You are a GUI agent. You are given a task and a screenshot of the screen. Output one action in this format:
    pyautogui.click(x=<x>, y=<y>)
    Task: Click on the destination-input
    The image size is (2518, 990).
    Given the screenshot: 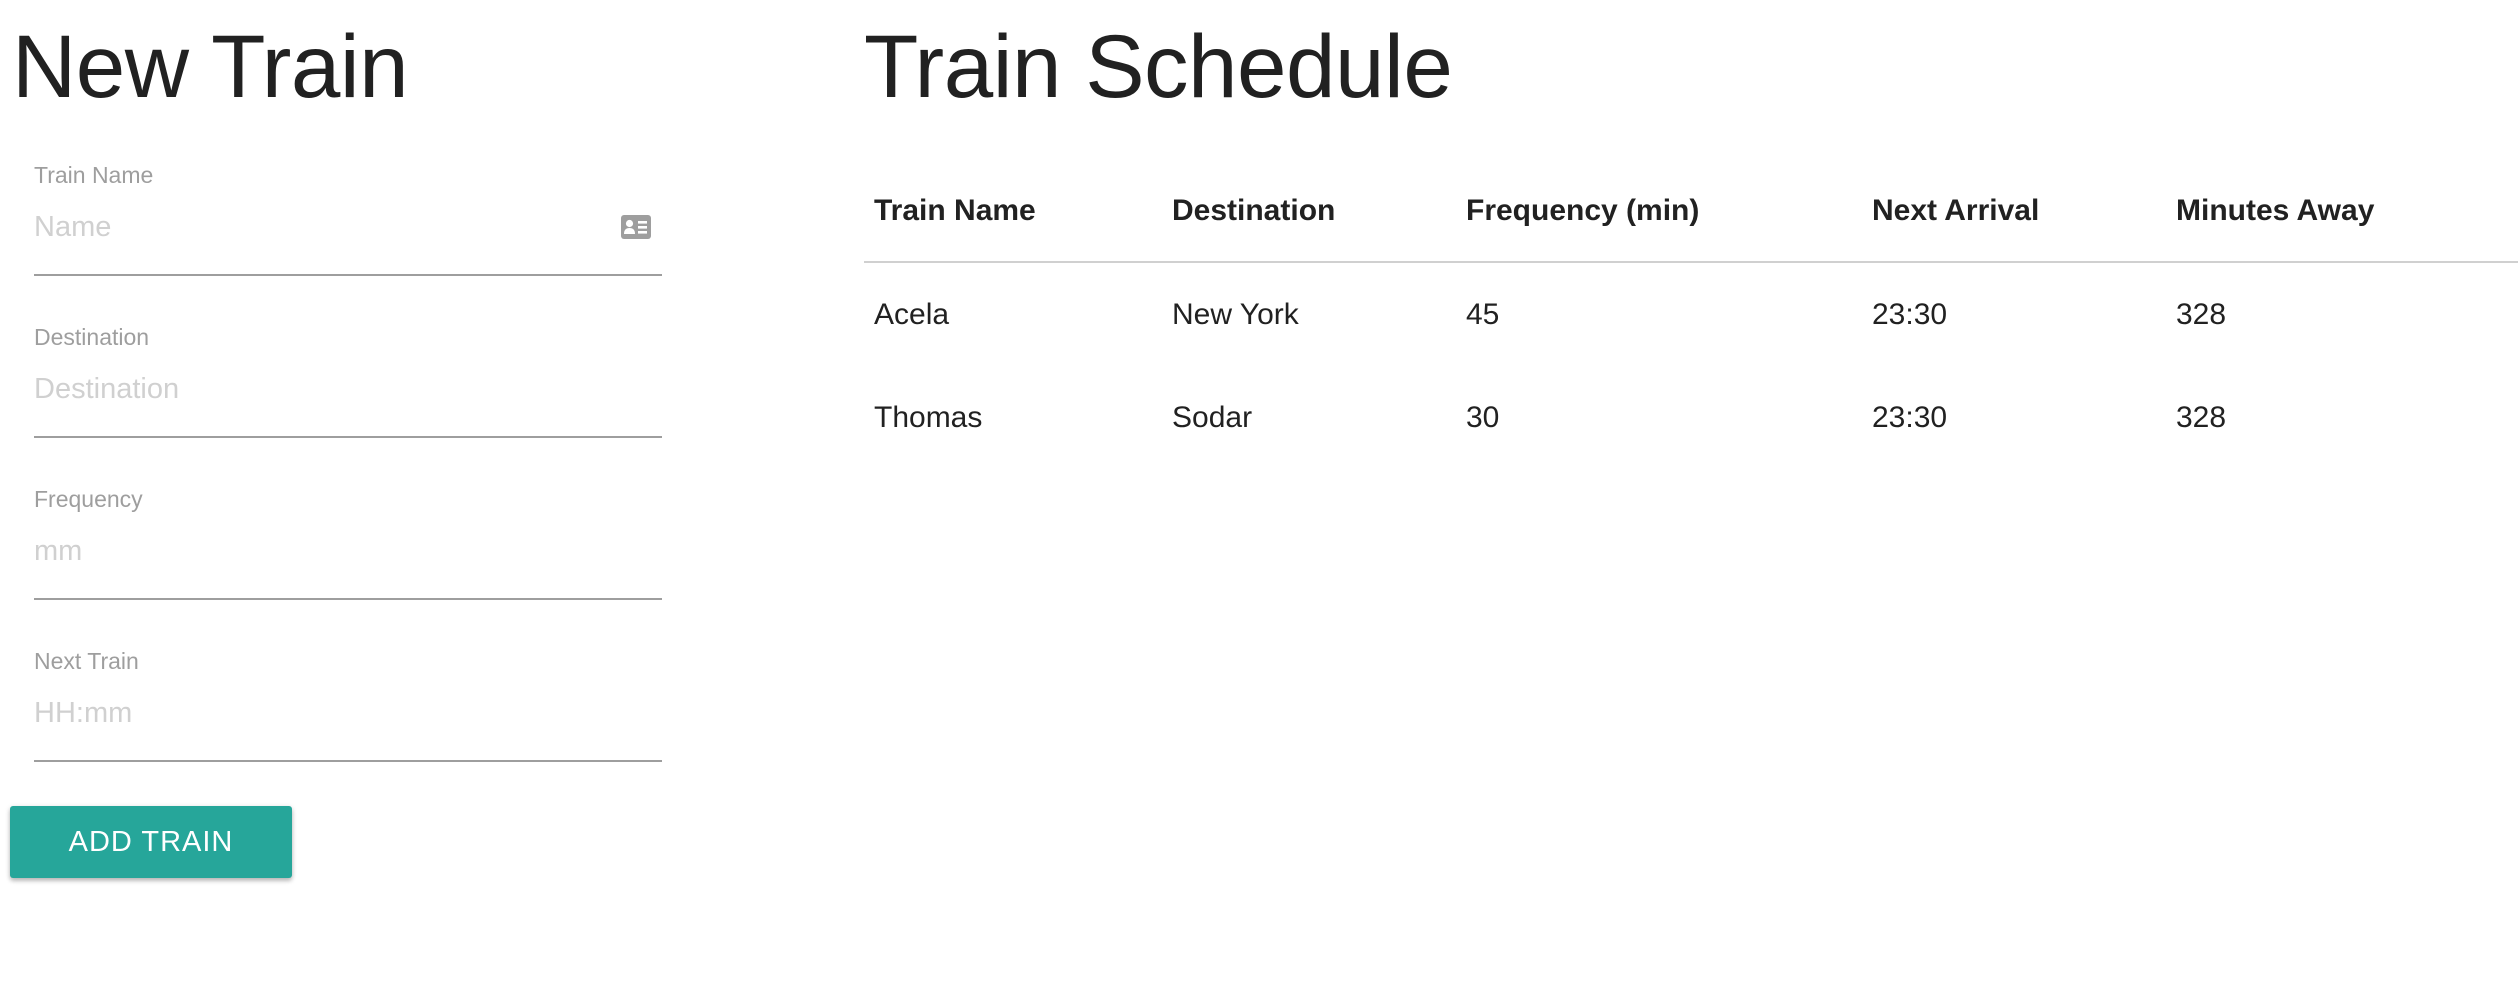 What is the action you would take?
    pyautogui.click(x=314, y=389)
    